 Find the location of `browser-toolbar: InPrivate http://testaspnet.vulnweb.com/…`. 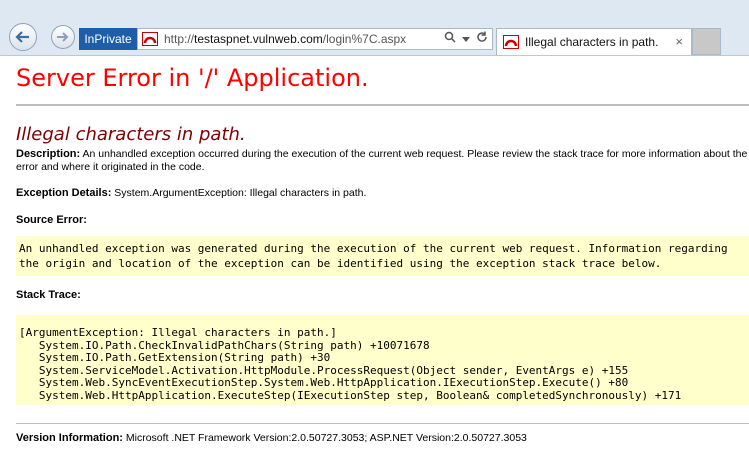

browser-toolbar: InPrivate http://testaspnet.vulnweb.com/… is located at coordinates (374, 28).